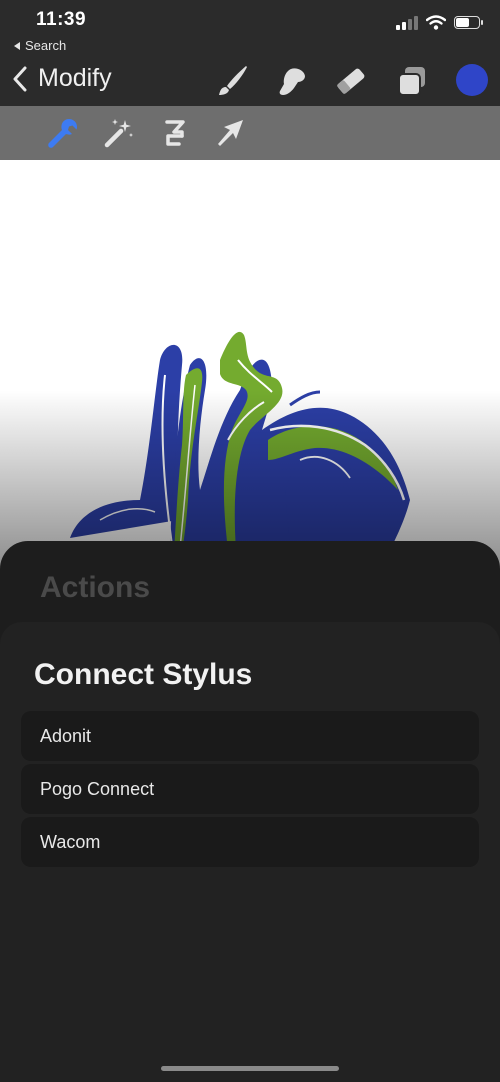  I want to click on stylus-option-pogo-connect: Pogo Connect, so click(250, 789).